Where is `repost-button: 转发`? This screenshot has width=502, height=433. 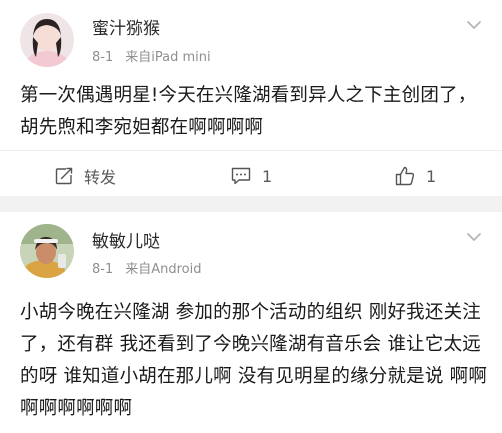 repost-button: 转发 is located at coordinates (85, 176).